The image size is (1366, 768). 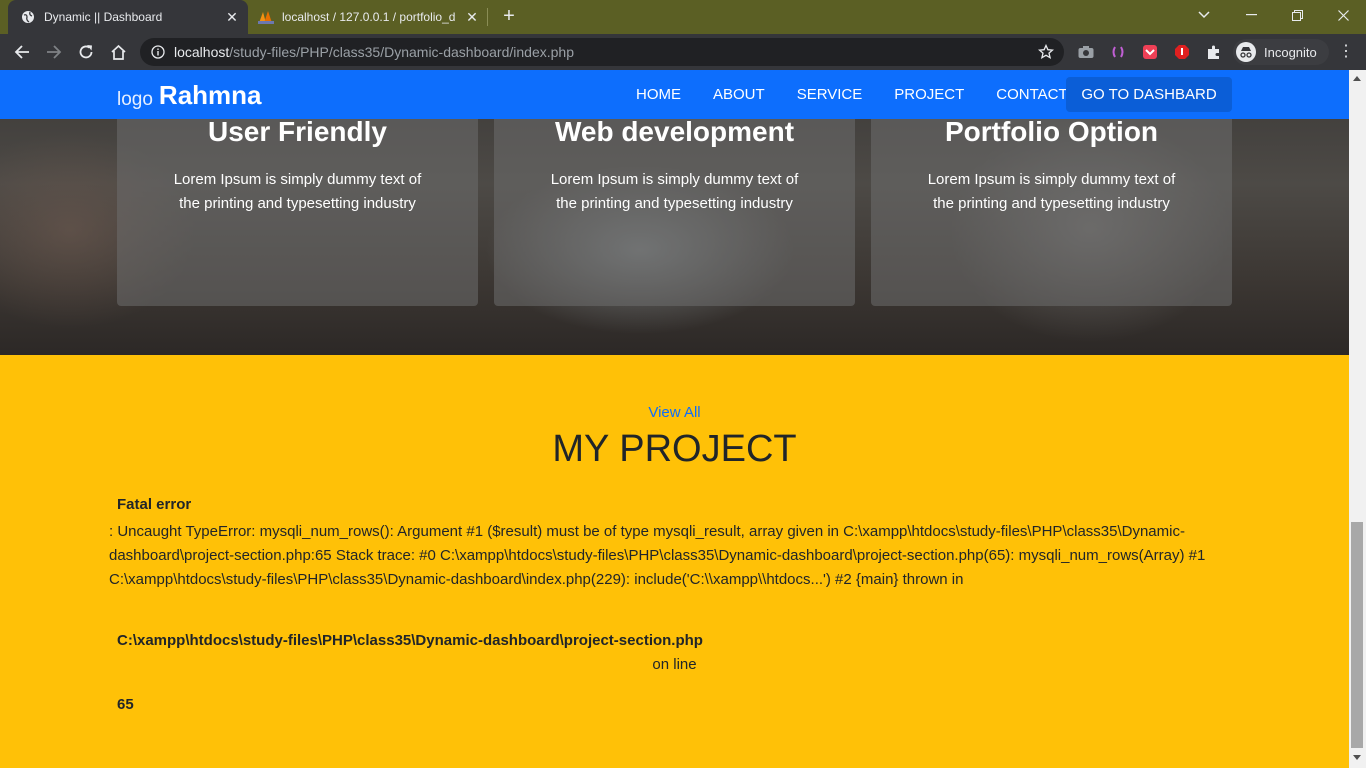 What do you see at coordinates (739, 94) in the screenshot?
I see `nav-about: ABOUT` at bounding box center [739, 94].